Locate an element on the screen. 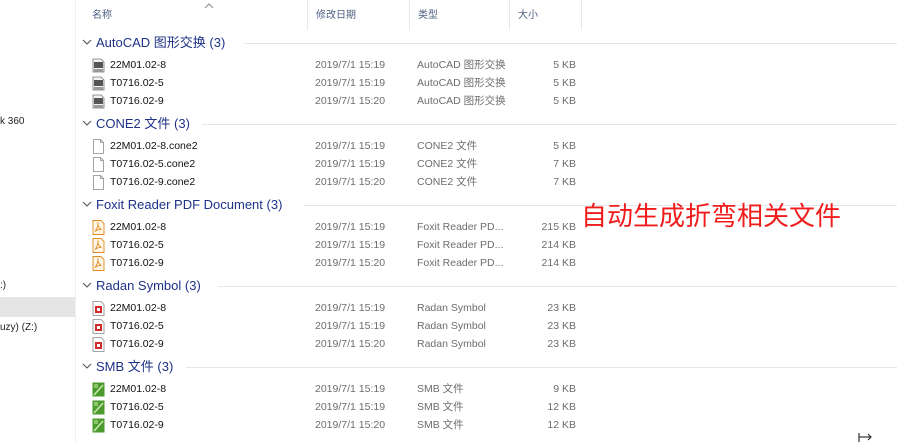  column-header-size-label: 大小 is located at coordinates (528, 15).